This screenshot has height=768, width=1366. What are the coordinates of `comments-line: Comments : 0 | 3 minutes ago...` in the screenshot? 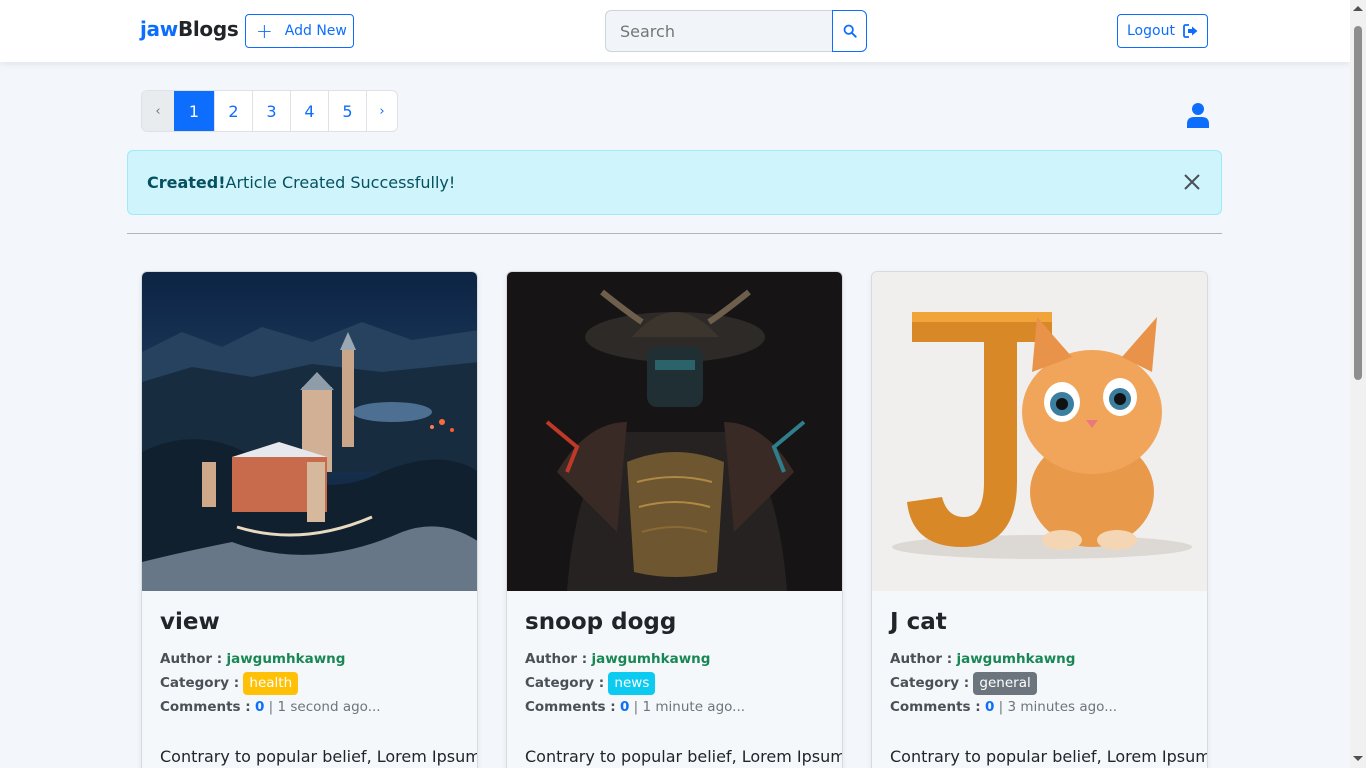 It's located at (1039, 707).